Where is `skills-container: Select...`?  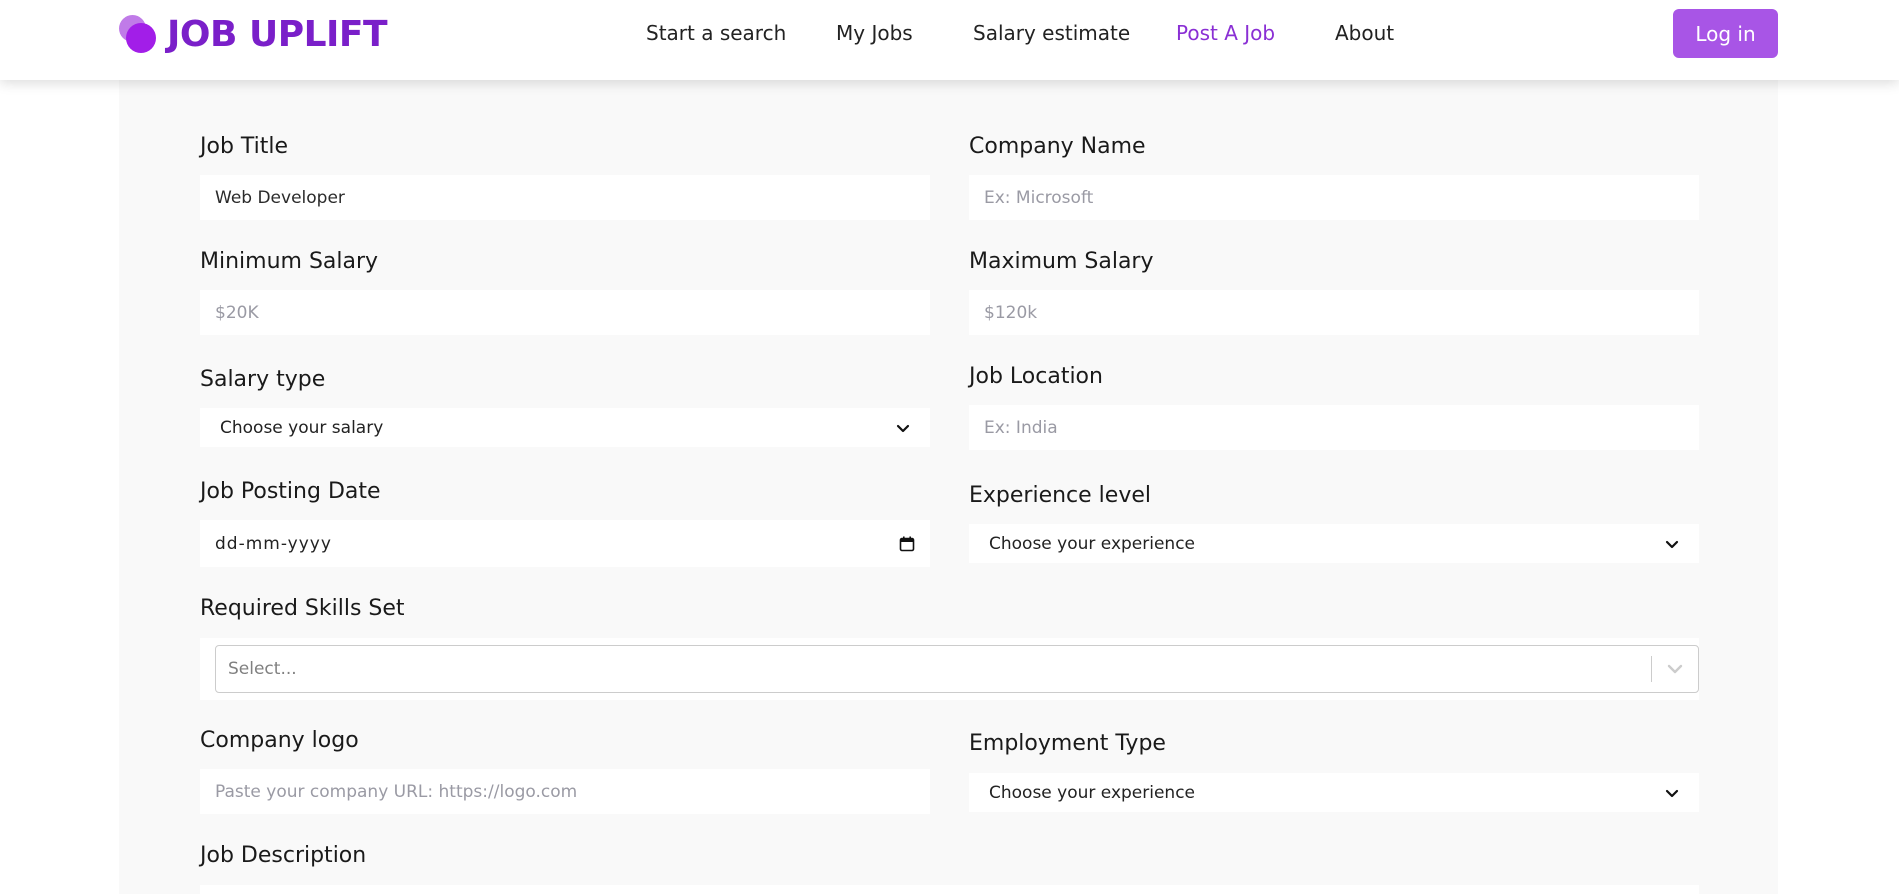
skills-container: Select... is located at coordinates (949, 669).